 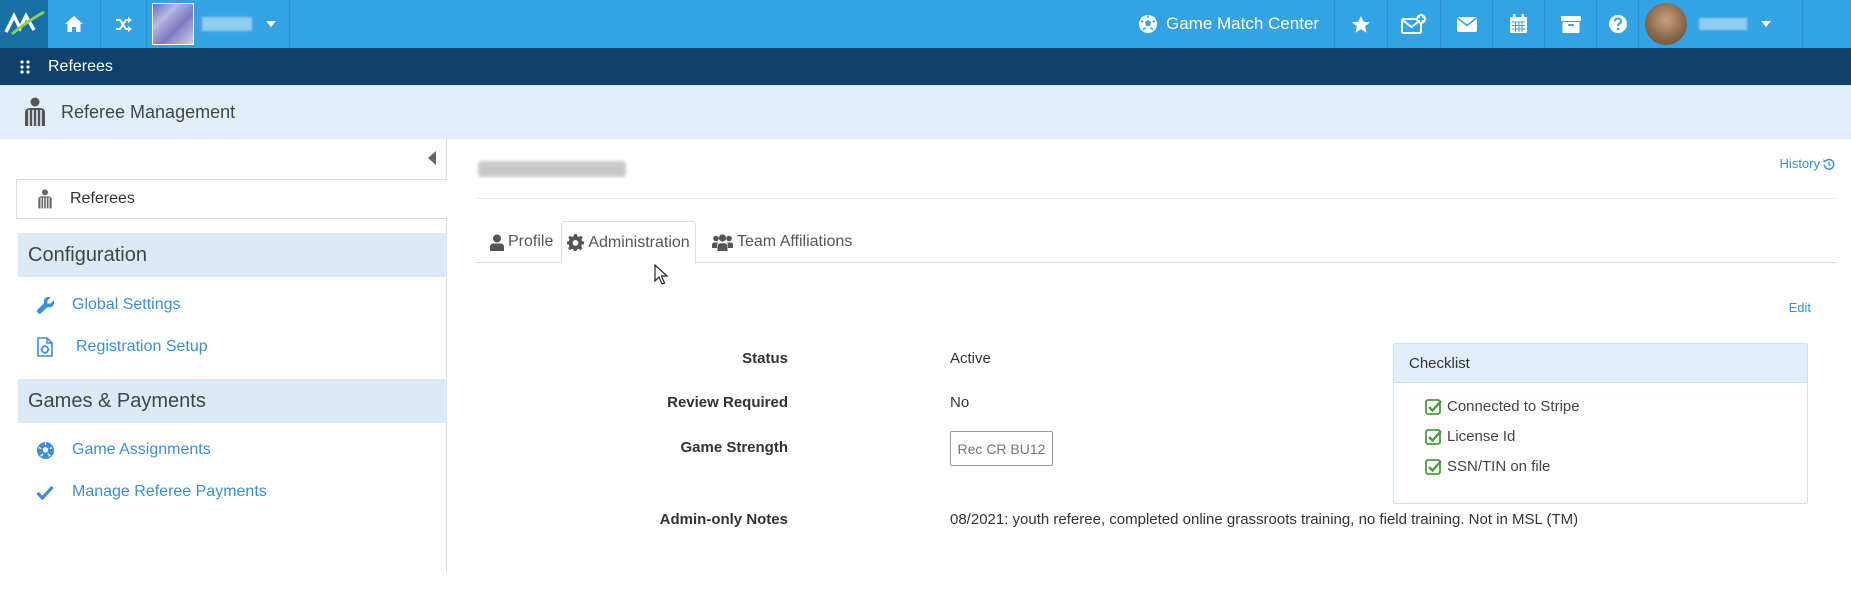 I want to click on history-icon, so click(x=1829, y=164).